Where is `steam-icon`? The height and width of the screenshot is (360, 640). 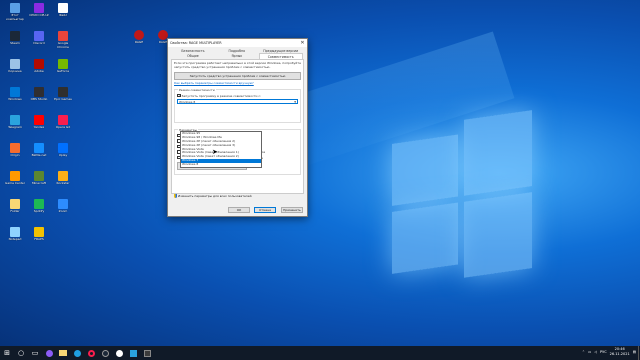
steam-icon is located at coordinates (15, 36).